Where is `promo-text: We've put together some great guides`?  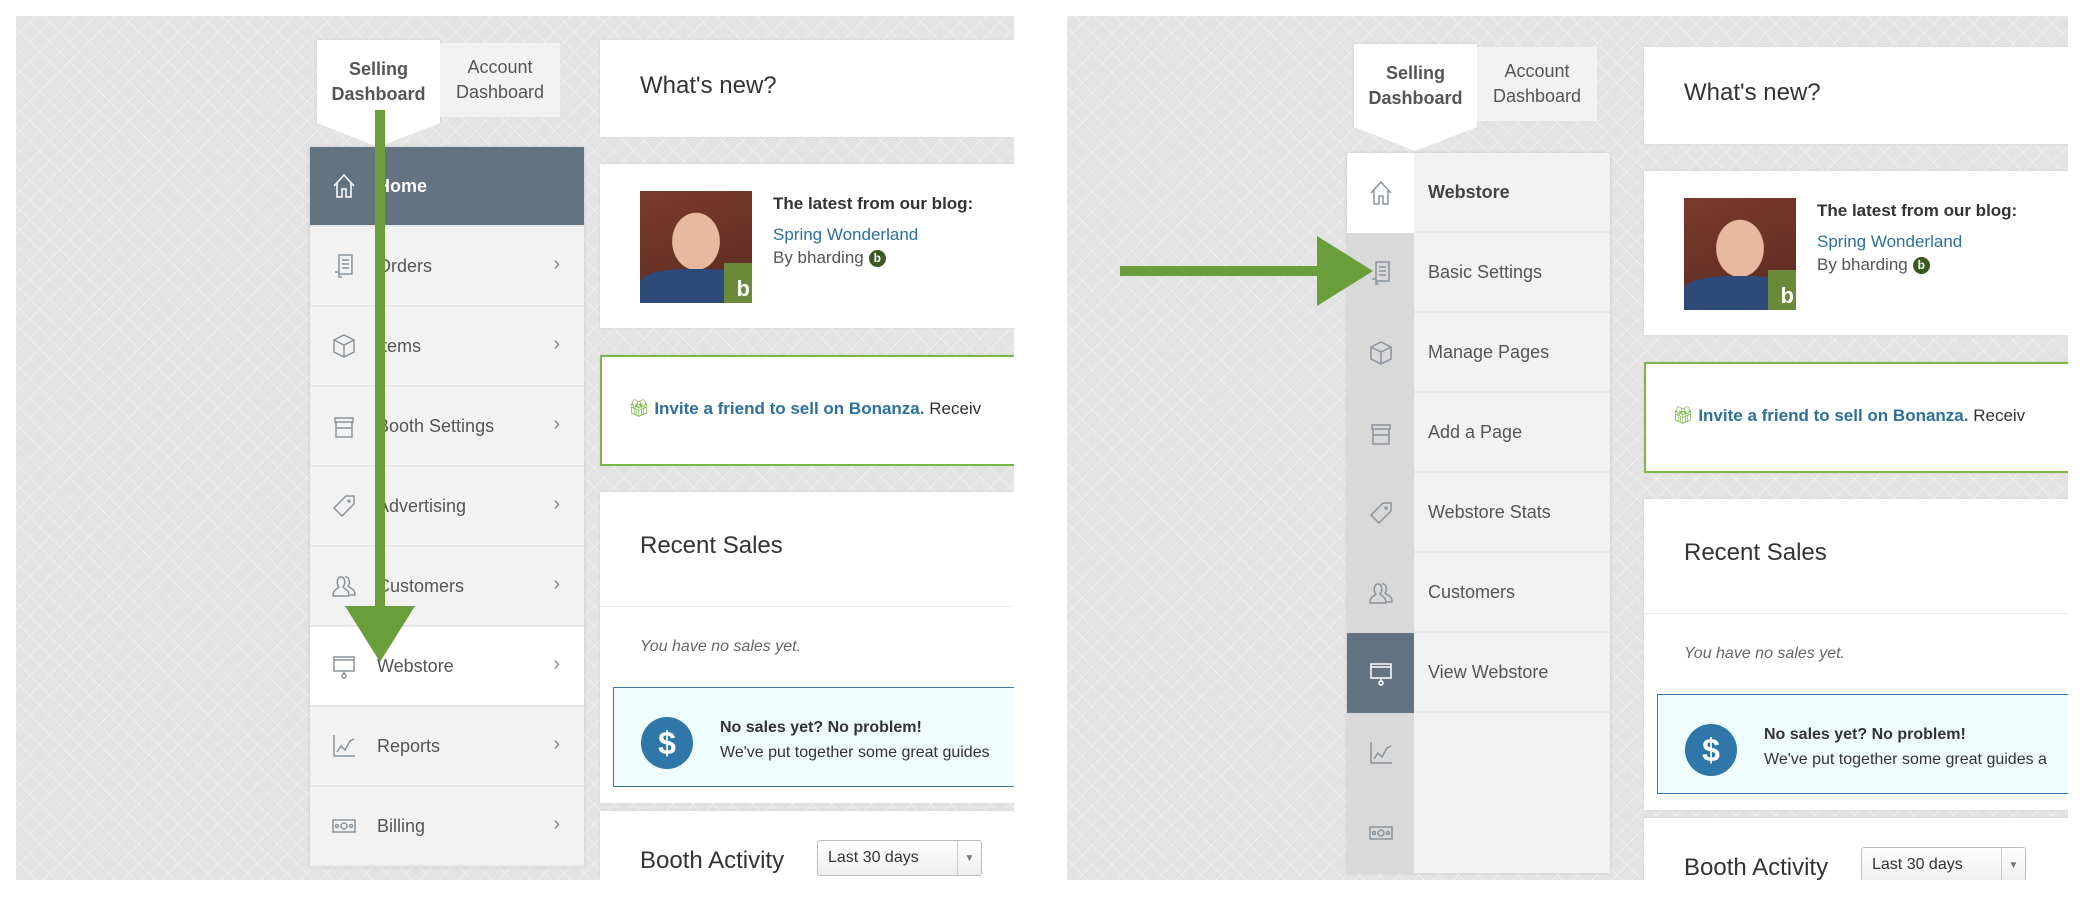
promo-text: We've put together some great guides is located at coordinates (855, 752).